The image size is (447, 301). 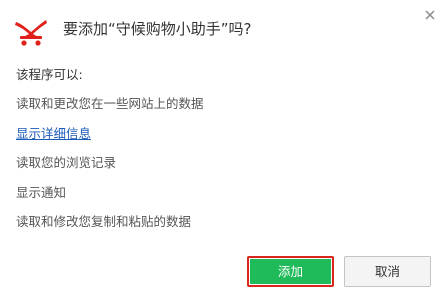 What do you see at coordinates (387, 271) in the screenshot?
I see `cancel-button: 取消` at bounding box center [387, 271].